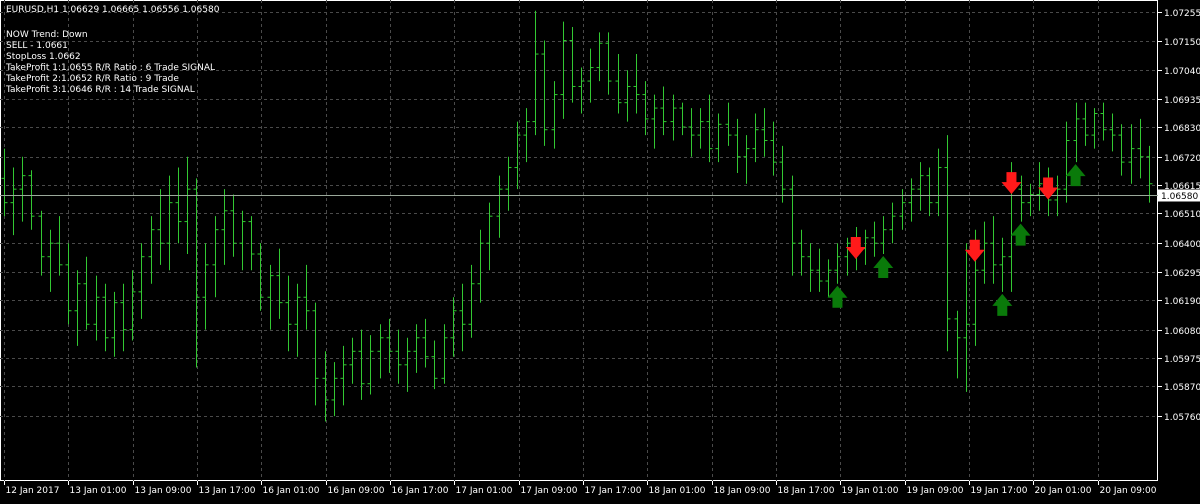 This screenshot has width=1200, height=504. I want to click on y-tick-label: 1.05975, so click(1182, 360).